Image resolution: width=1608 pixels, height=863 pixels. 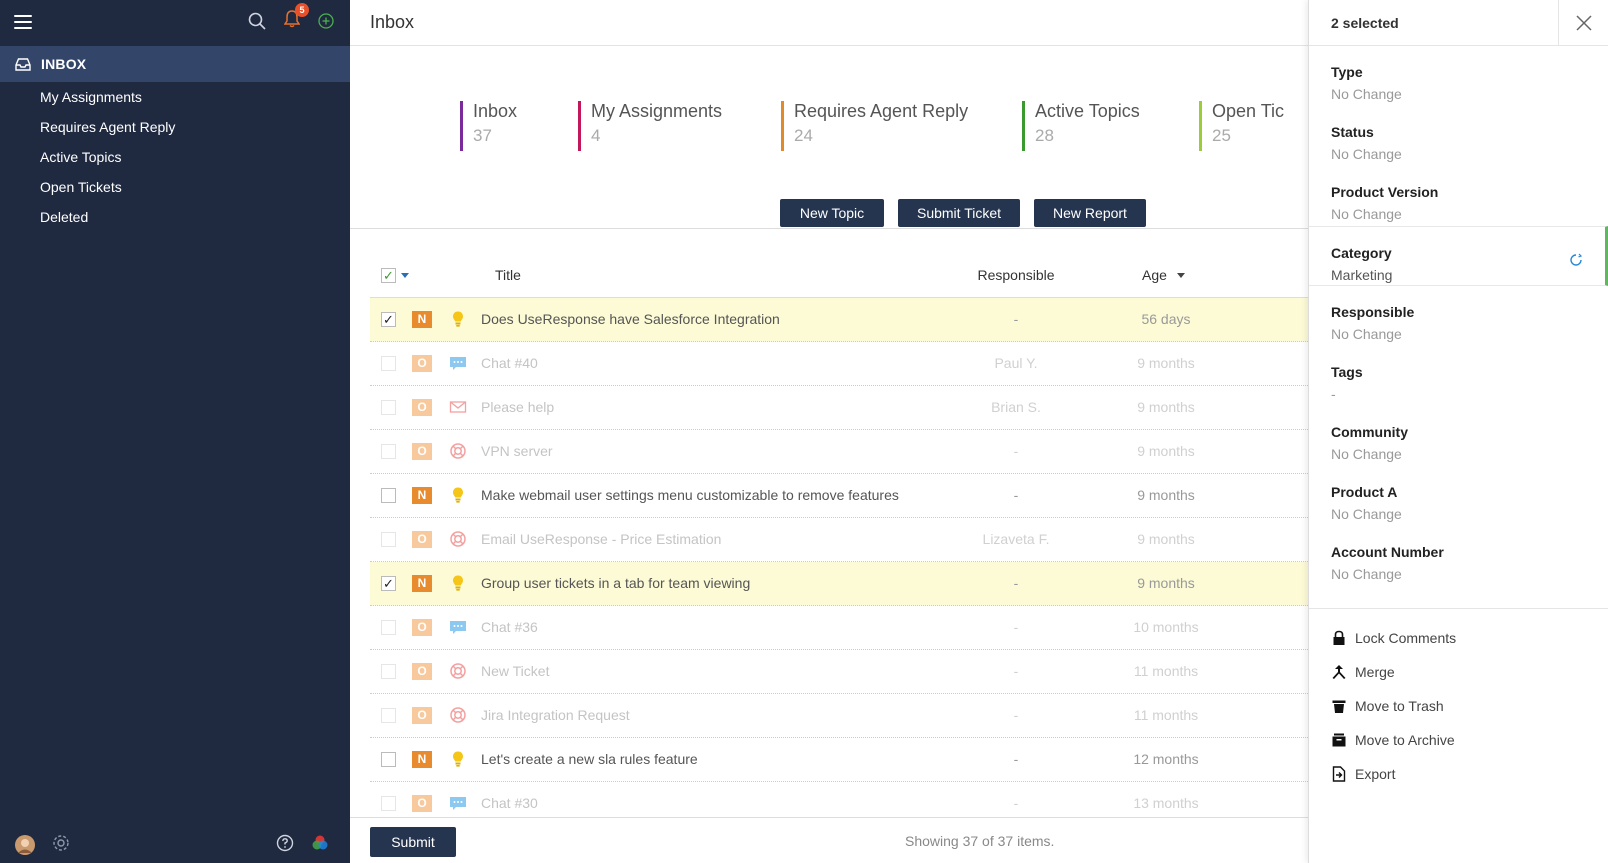 I want to click on column-responsible: Responsible, so click(x=1016, y=275).